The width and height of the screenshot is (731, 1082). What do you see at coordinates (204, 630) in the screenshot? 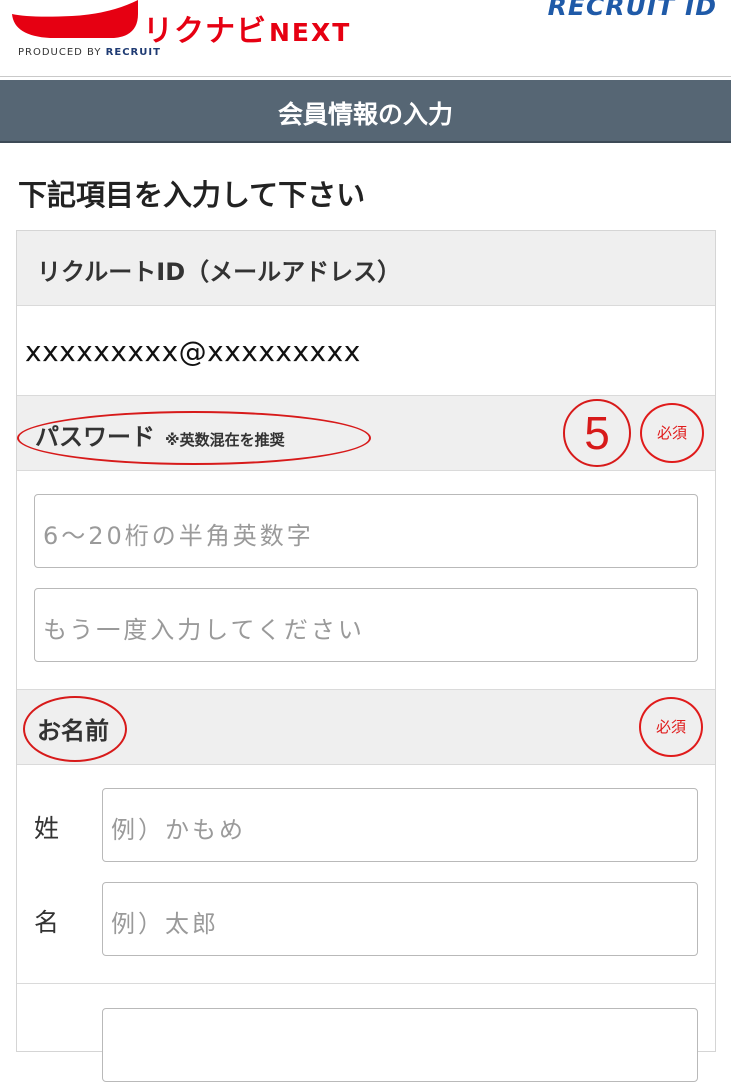
I see `password-confirm-placeholder: もう一度入力してください` at bounding box center [204, 630].